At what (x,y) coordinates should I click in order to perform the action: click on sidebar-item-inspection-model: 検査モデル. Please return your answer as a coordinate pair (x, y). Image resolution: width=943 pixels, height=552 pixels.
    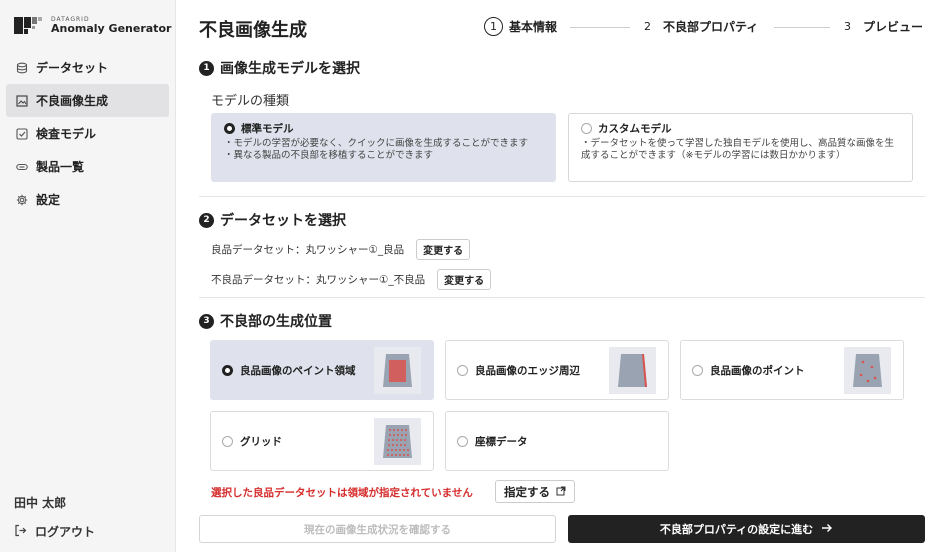
    Looking at the image, I should click on (87, 133).